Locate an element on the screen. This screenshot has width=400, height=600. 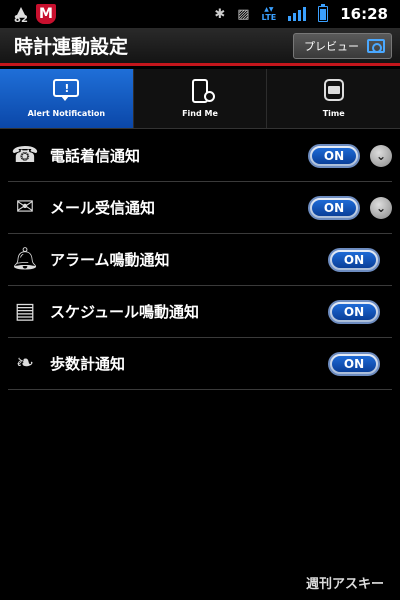
item-label: アラーム鳴動通知 is located at coordinates (110, 260).